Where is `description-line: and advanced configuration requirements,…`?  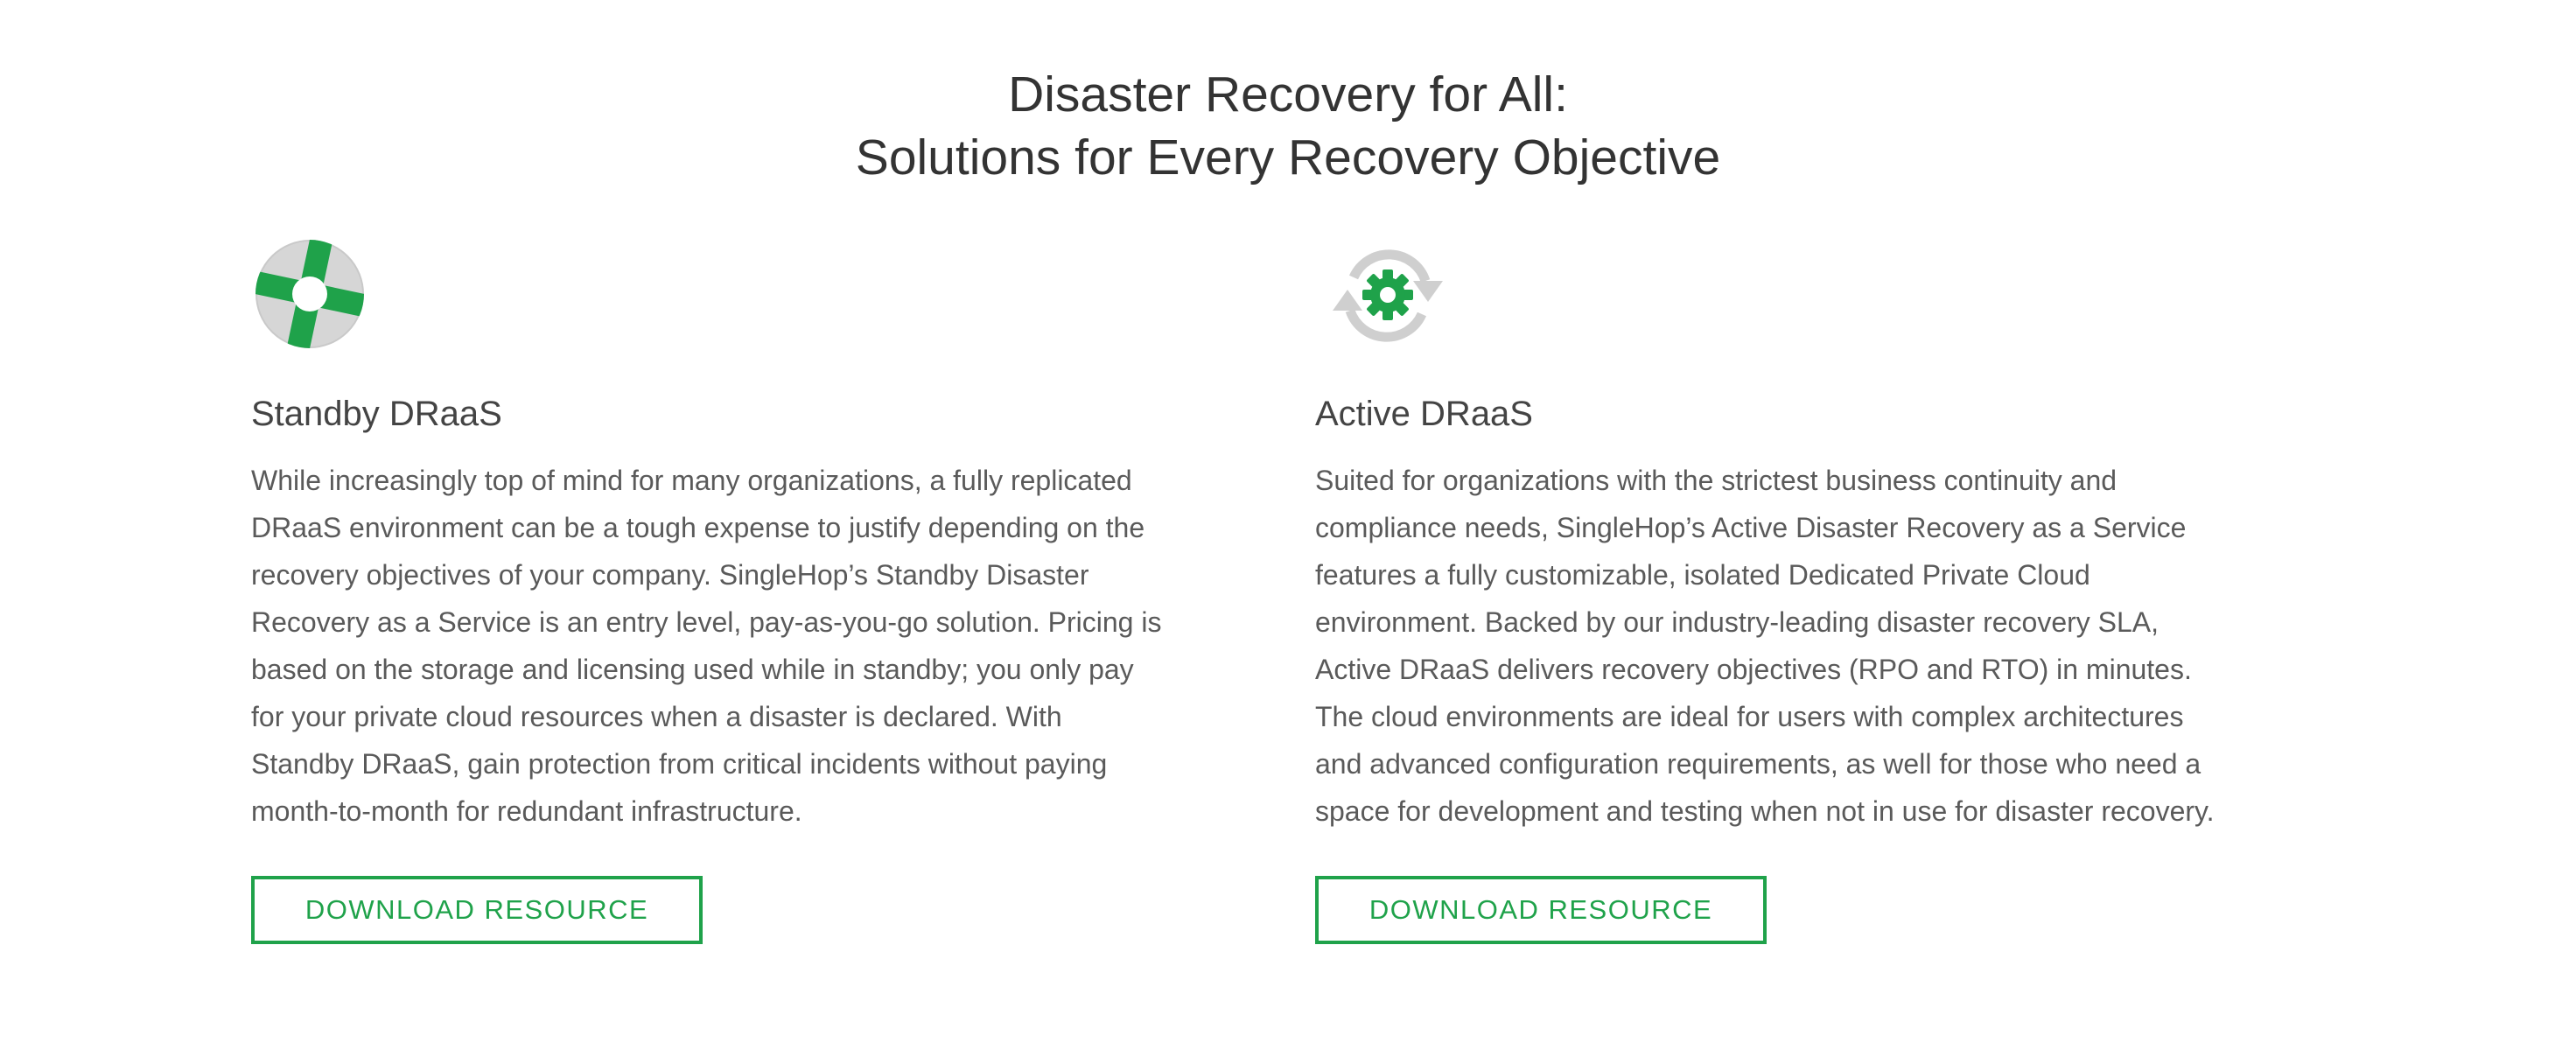 description-line: and advanced configuration requirements,… is located at coordinates (1758, 764).